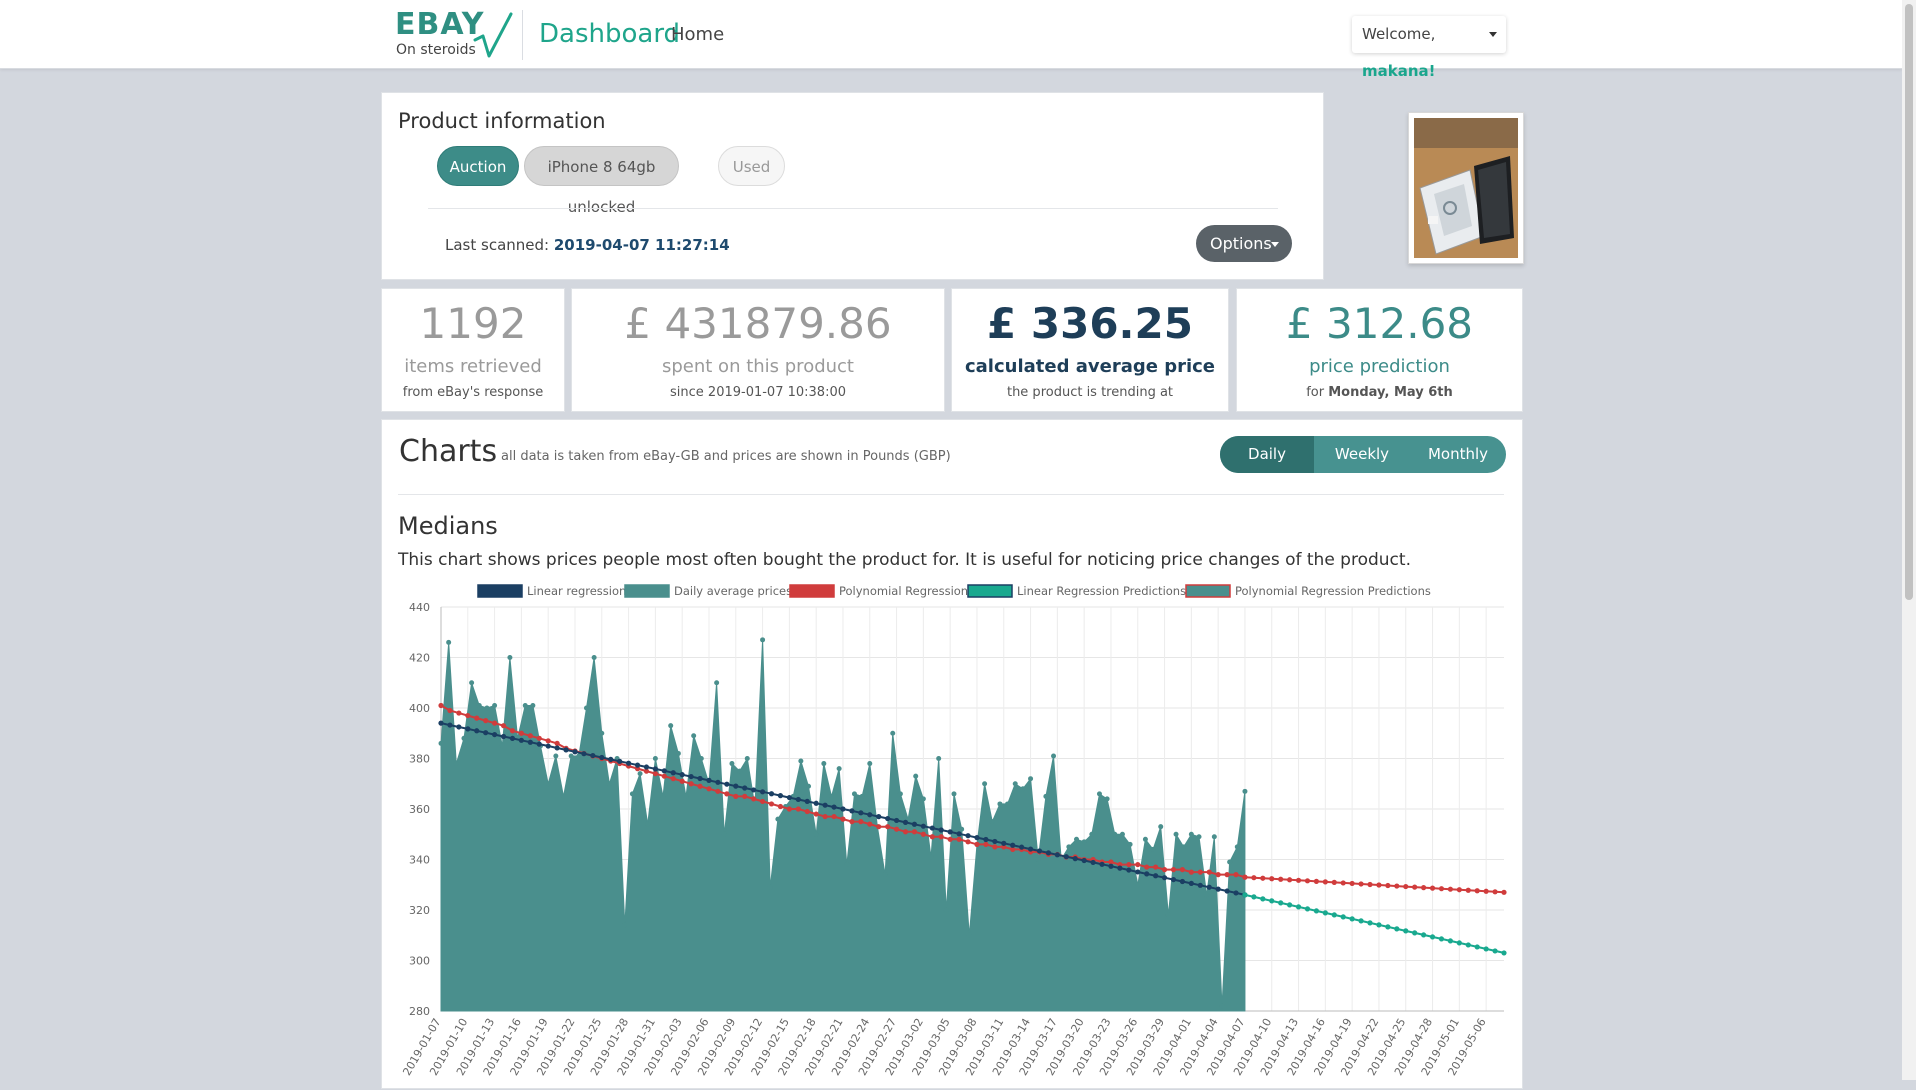 The height and width of the screenshot is (1090, 1916). I want to click on y-tick-label: 420, so click(419, 658).